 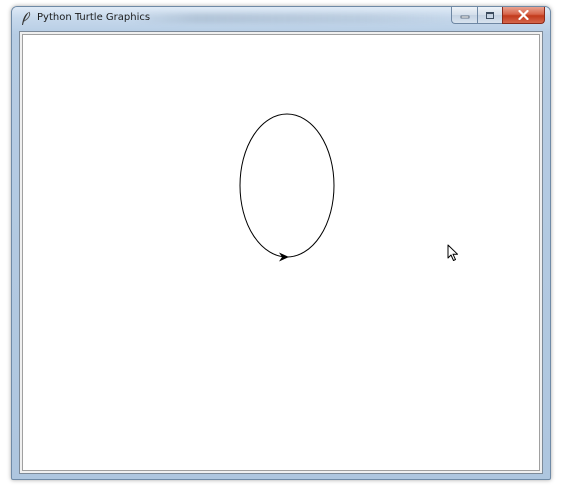 What do you see at coordinates (284, 257) in the screenshot?
I see `arrow-turtle-icon` at bounding box center [284, 257].